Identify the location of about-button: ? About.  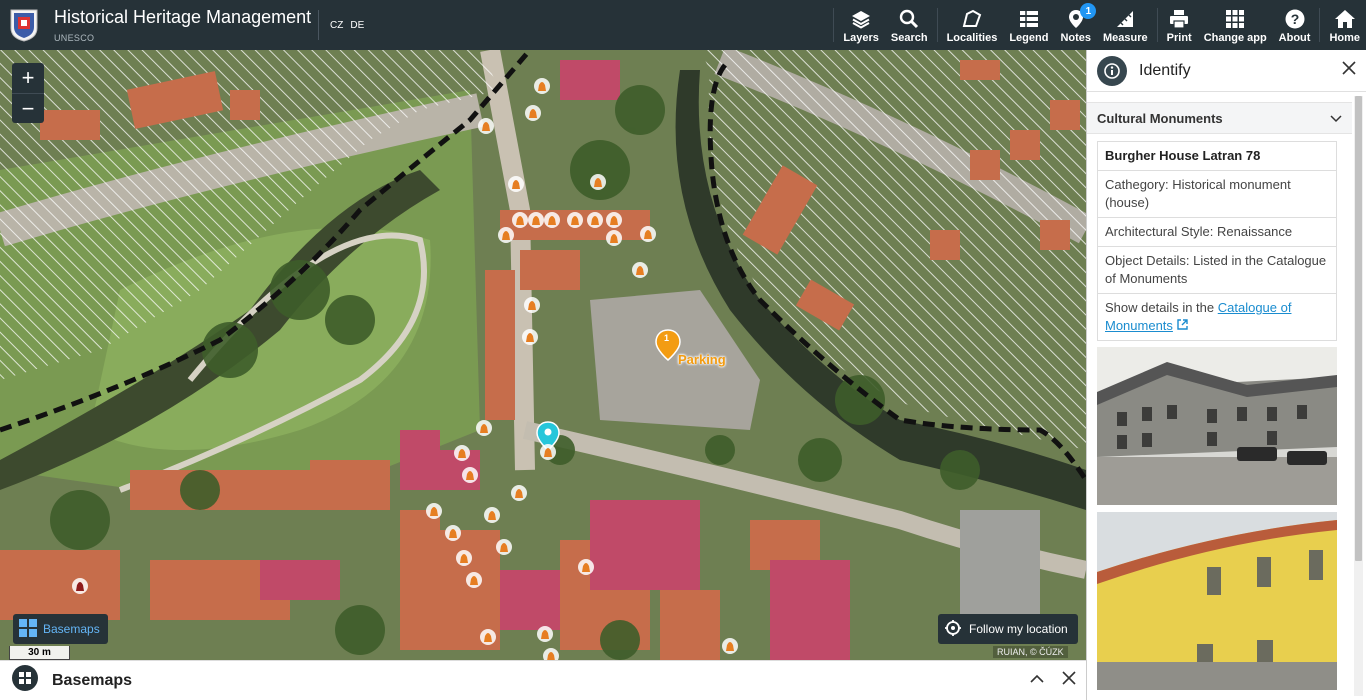
(1295, 25).